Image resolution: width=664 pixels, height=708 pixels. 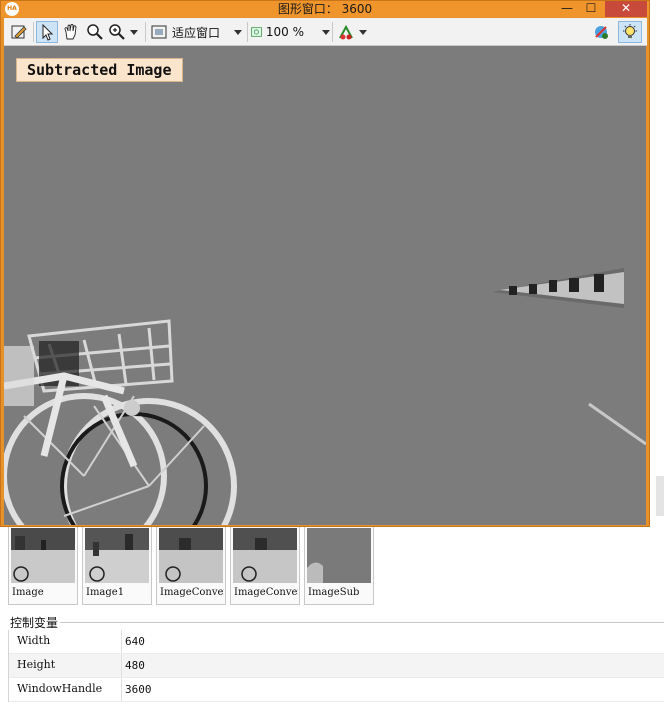 I want to click on color-palette-icon, so click(x=352, y=32).